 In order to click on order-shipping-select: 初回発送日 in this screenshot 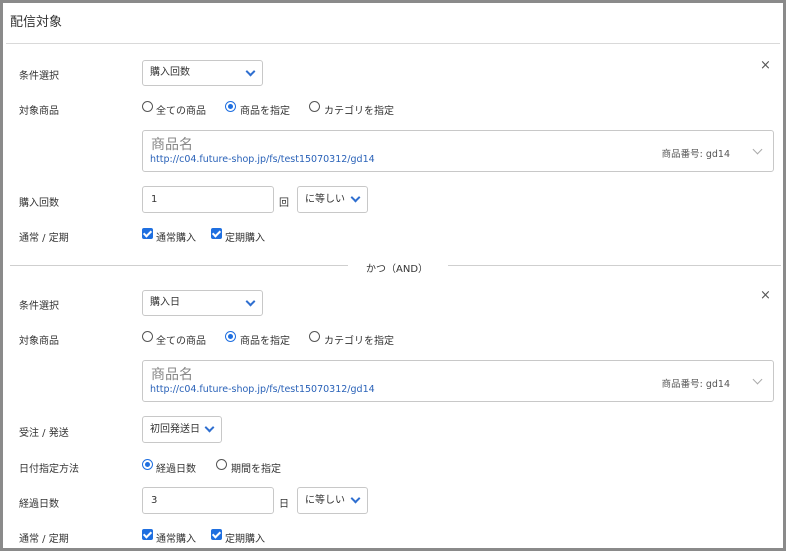, I will do `click(182, 429)`.